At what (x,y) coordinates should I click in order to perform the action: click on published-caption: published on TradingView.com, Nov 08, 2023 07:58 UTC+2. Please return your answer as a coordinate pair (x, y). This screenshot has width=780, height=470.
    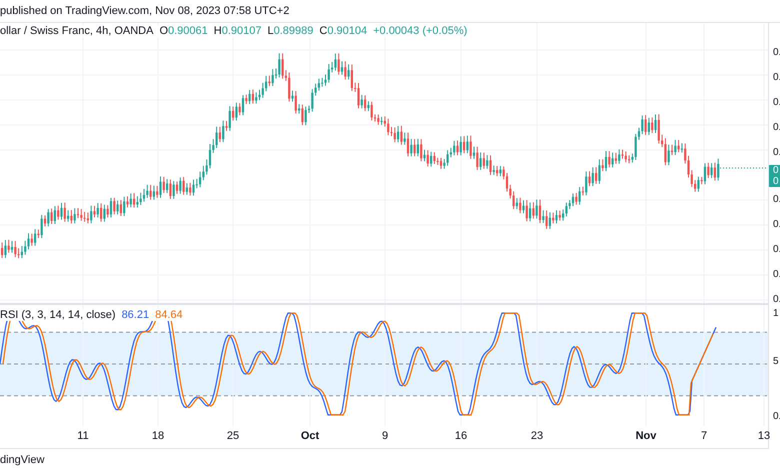
    Looking at the image, I should click on (145, 11).